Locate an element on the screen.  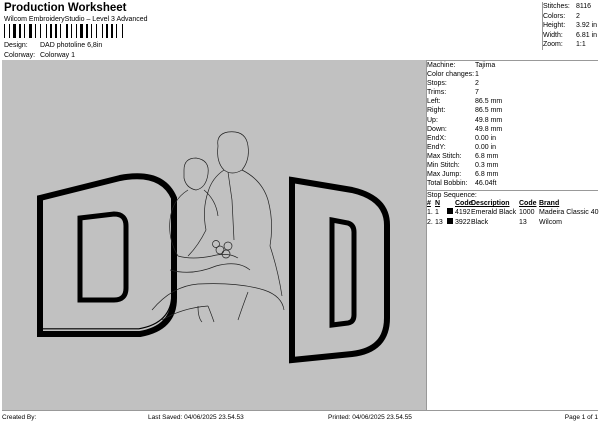
stop-code: 4192 is located at coordinates (463, 213).